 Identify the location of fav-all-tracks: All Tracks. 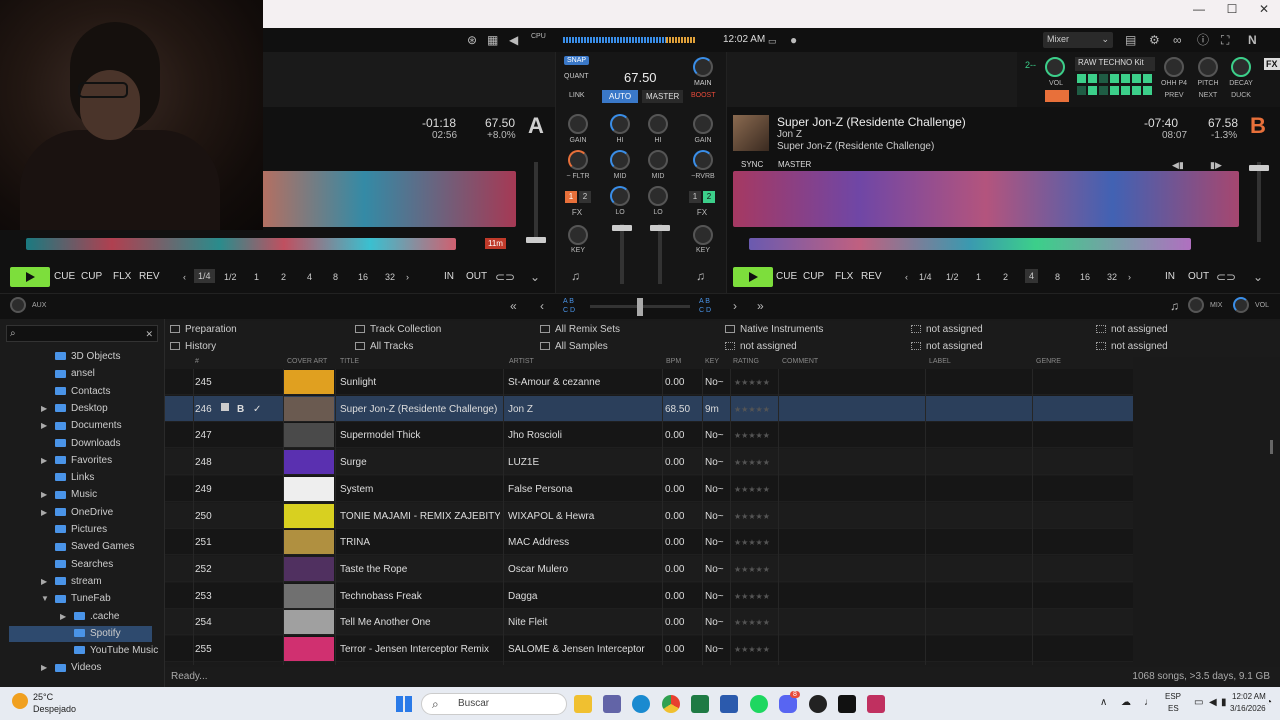
(384, 346).